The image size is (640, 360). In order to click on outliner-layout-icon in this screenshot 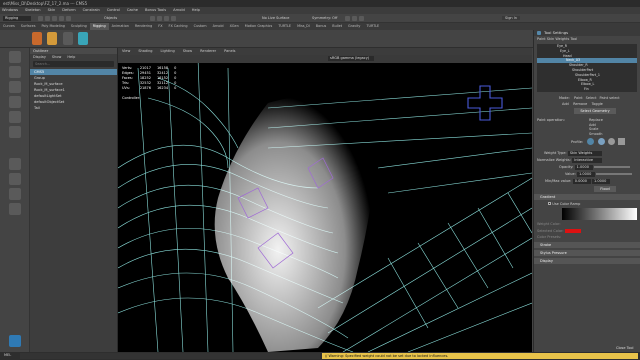, I will do `click(15, 194)`.